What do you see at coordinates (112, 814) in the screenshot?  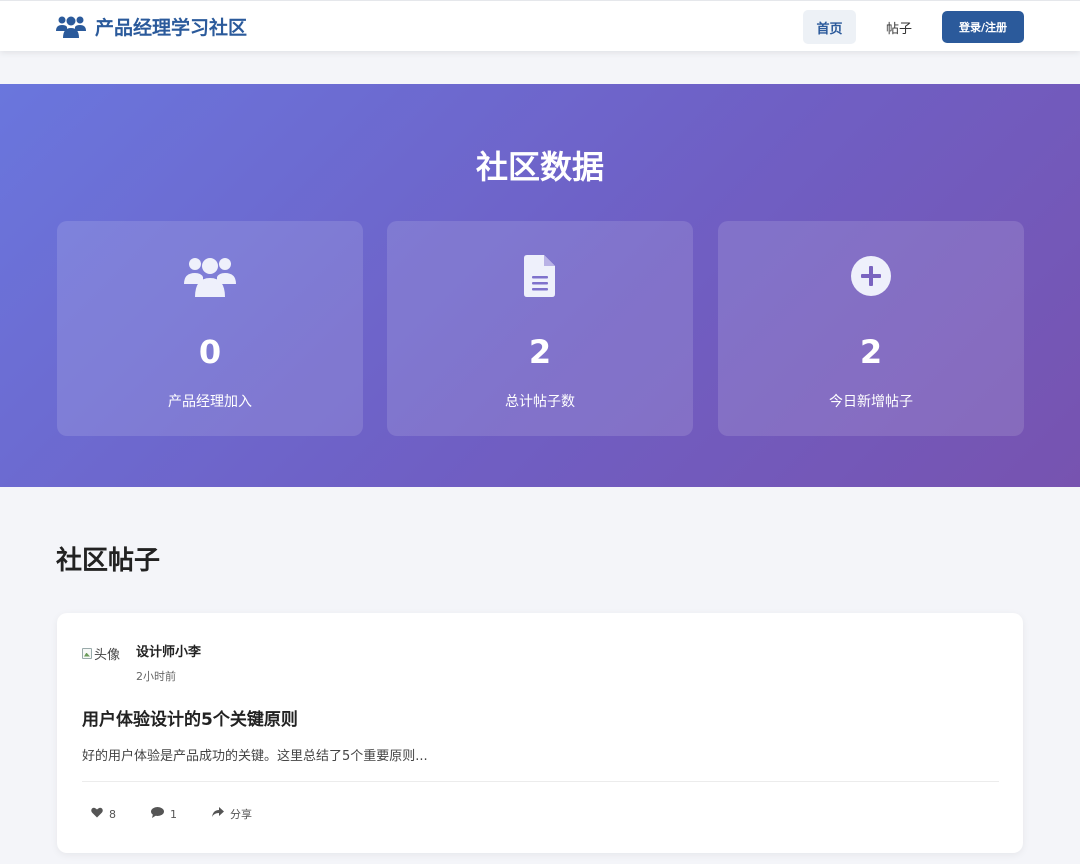 I see `like-count: 8` at bounding box center [112, 814].